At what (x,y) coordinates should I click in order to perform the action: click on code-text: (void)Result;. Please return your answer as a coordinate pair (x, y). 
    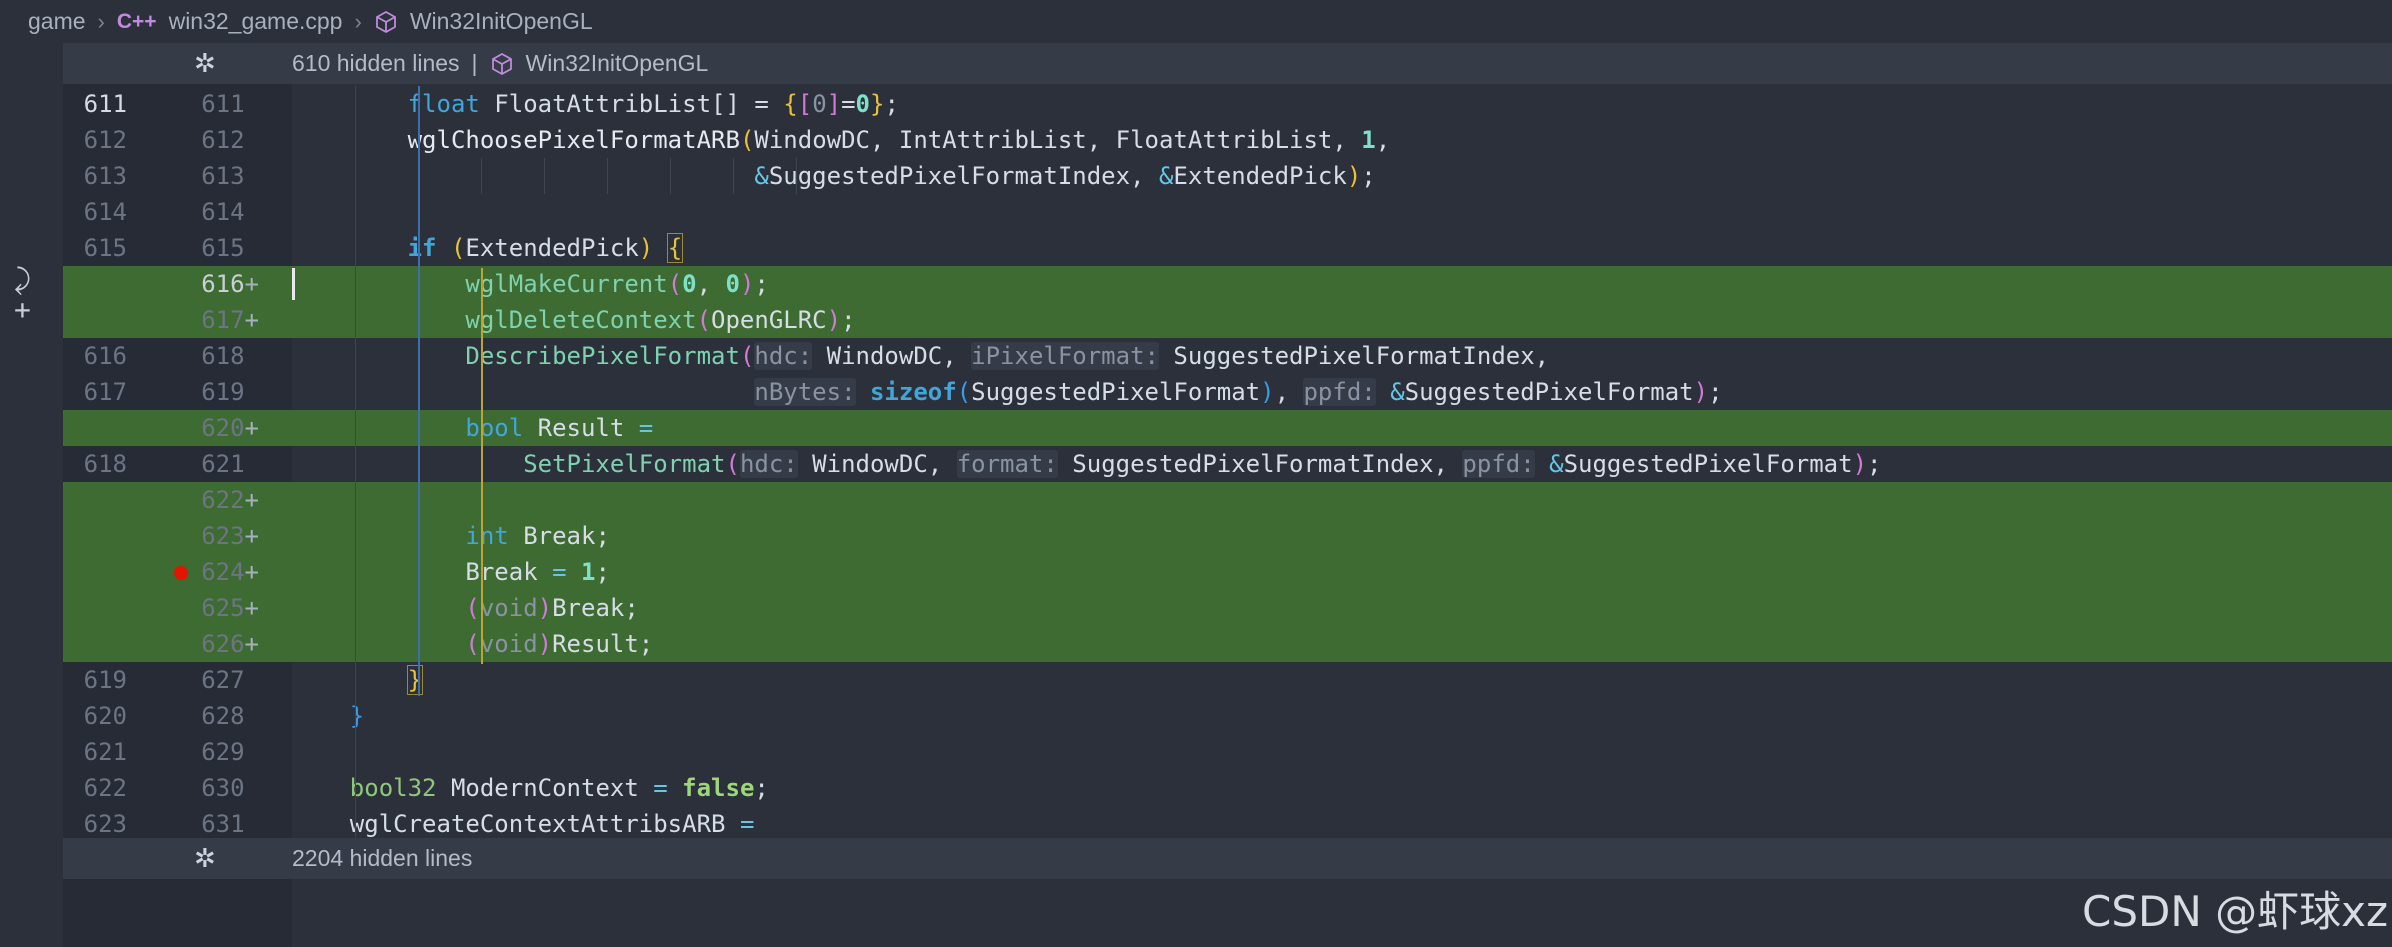
    Looking at the image, I should click on (559, 644).